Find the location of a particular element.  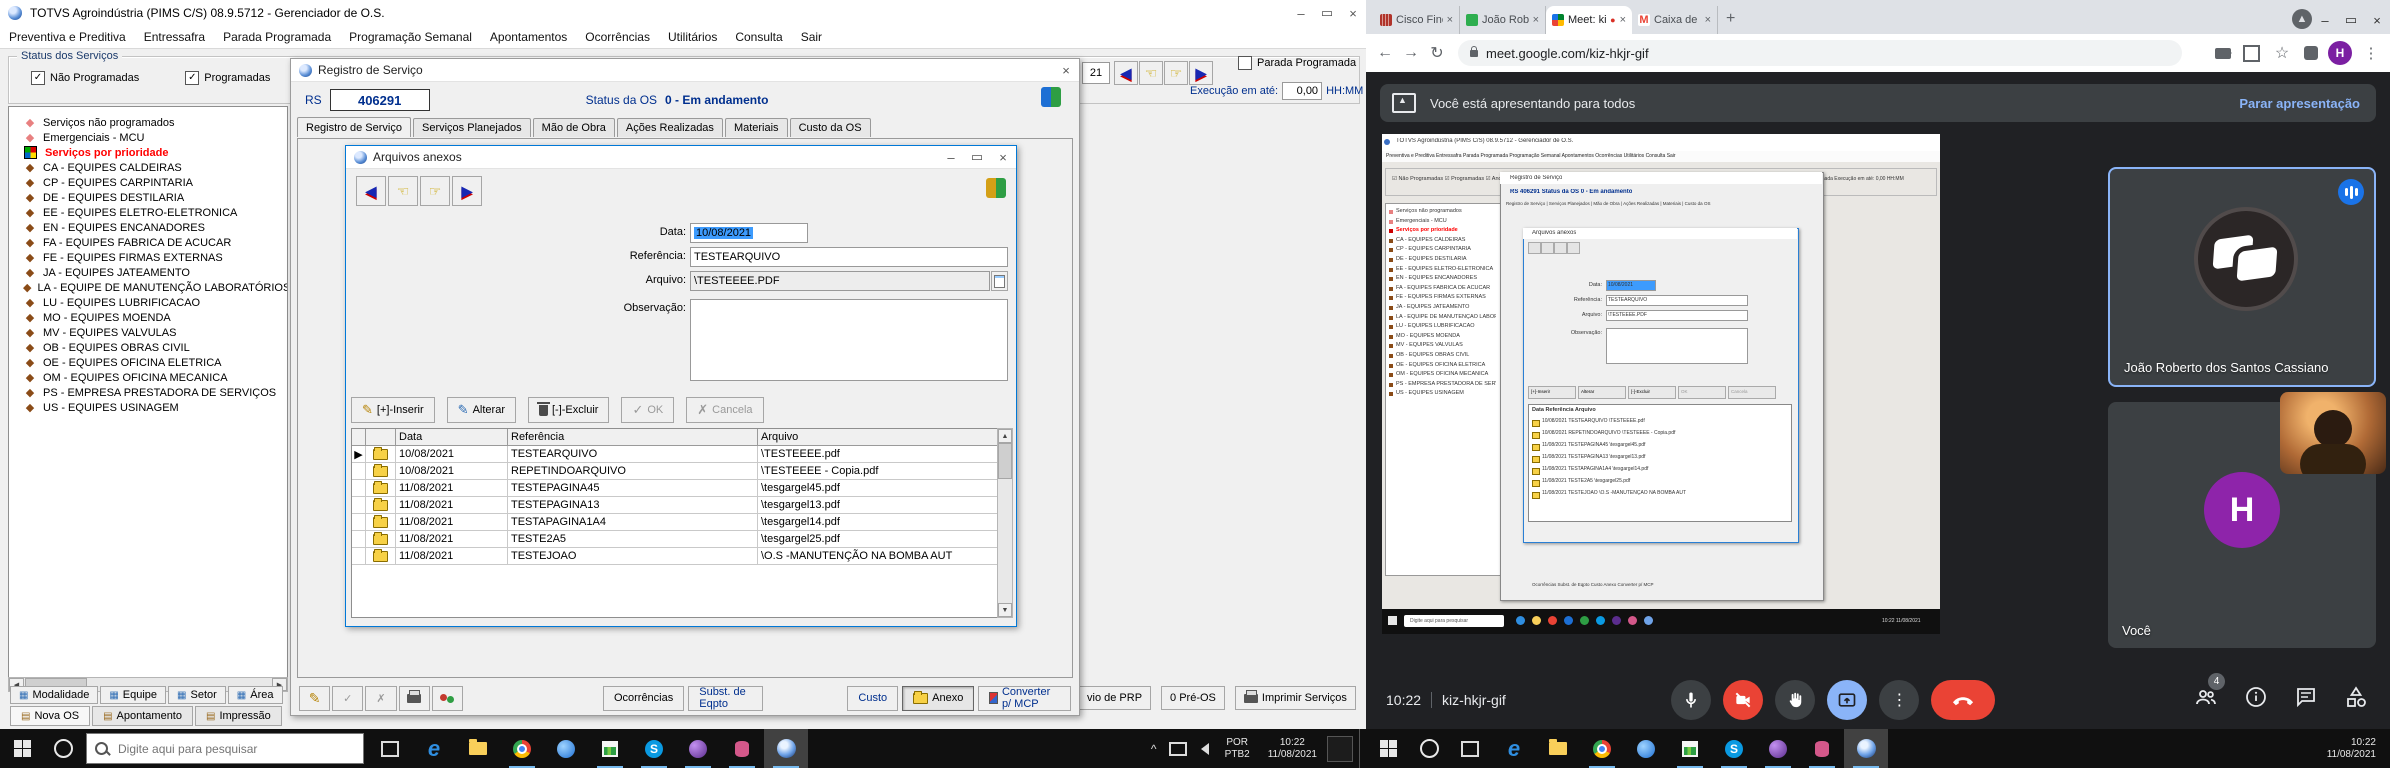

tree-item-mv-equipes-valvulas: ◆ MV - EQUIPES VALVULAS is located at coordinates (148, 332).